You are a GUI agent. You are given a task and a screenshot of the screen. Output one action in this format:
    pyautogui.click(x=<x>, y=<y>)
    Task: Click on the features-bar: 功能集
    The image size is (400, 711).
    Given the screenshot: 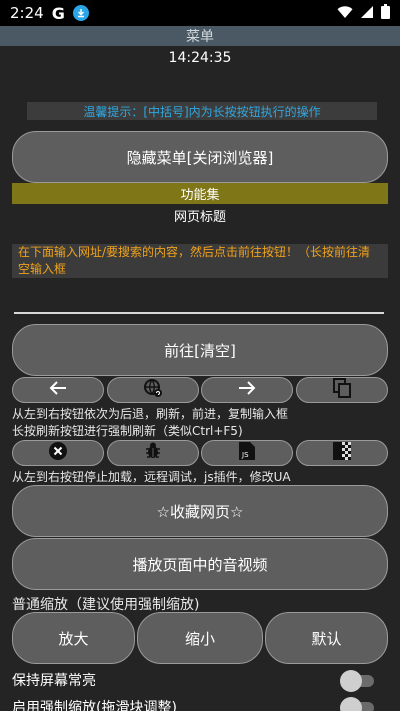 What is the action you would take?
    pyautogui.click(x=200, y=193)
    